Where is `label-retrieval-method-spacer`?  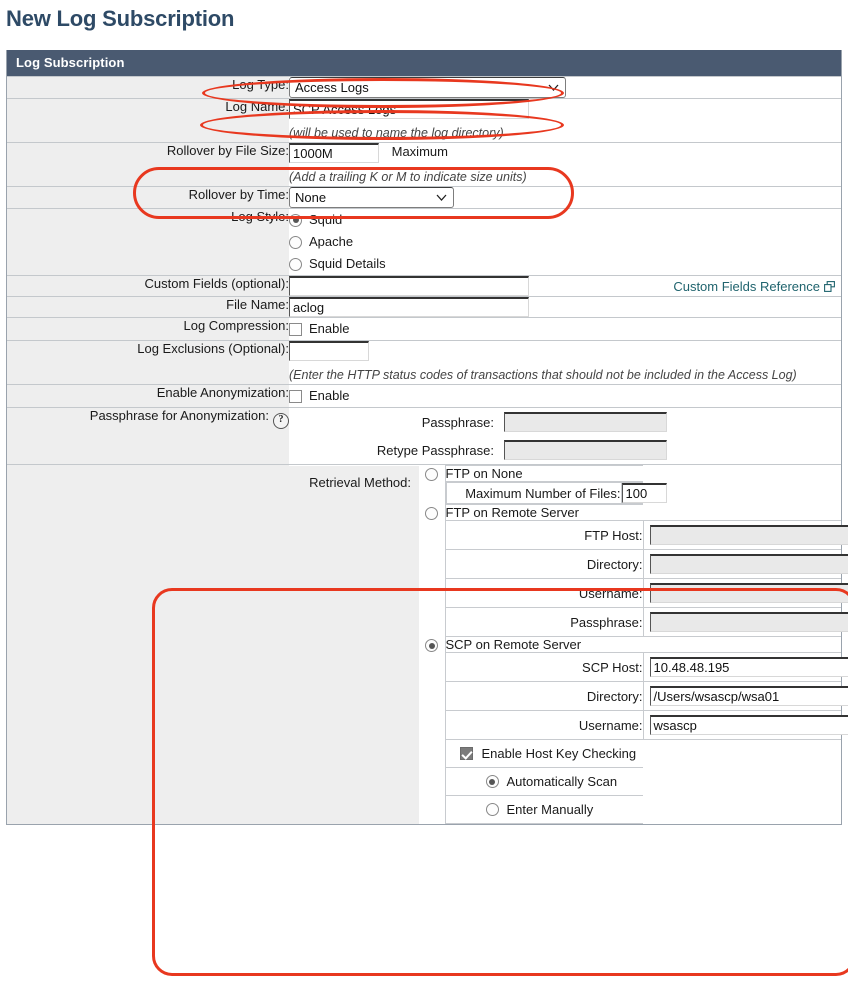
label-retrieval-method-spacer is located at coordinates (148, 644).